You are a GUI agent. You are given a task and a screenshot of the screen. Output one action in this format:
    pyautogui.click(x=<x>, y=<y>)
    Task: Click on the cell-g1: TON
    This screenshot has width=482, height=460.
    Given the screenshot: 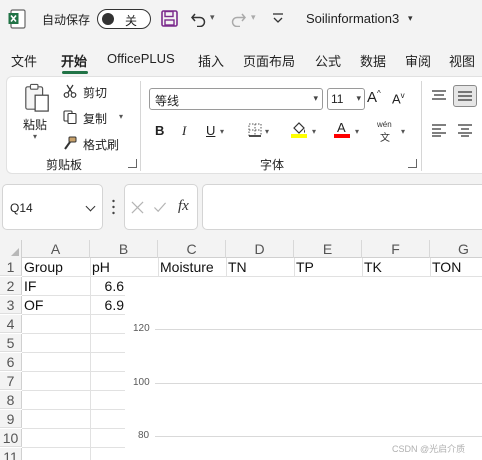 What is the action you would take?
    pyautogui.click(x=456, y=267)
    